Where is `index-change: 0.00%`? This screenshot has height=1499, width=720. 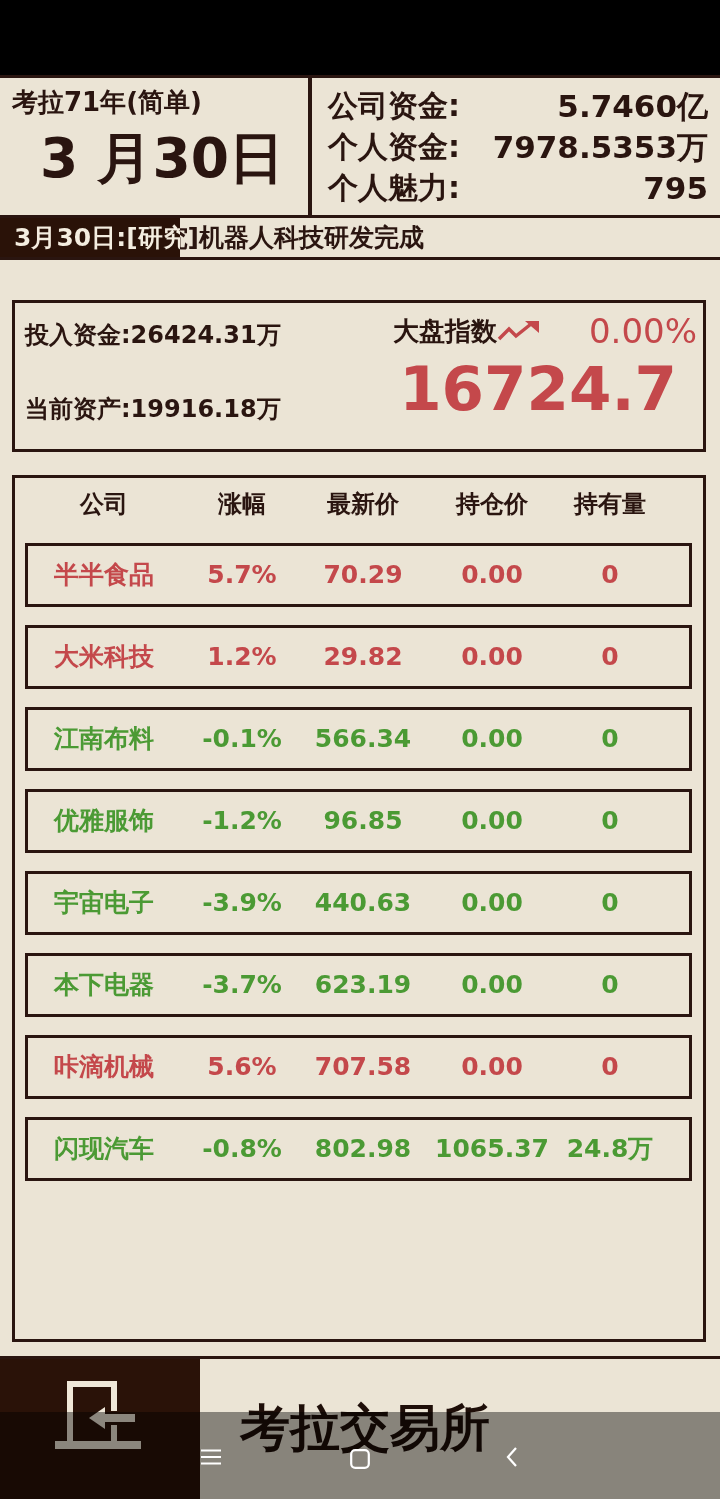
index-change: 0.00% is located at coordinates (643, 331).